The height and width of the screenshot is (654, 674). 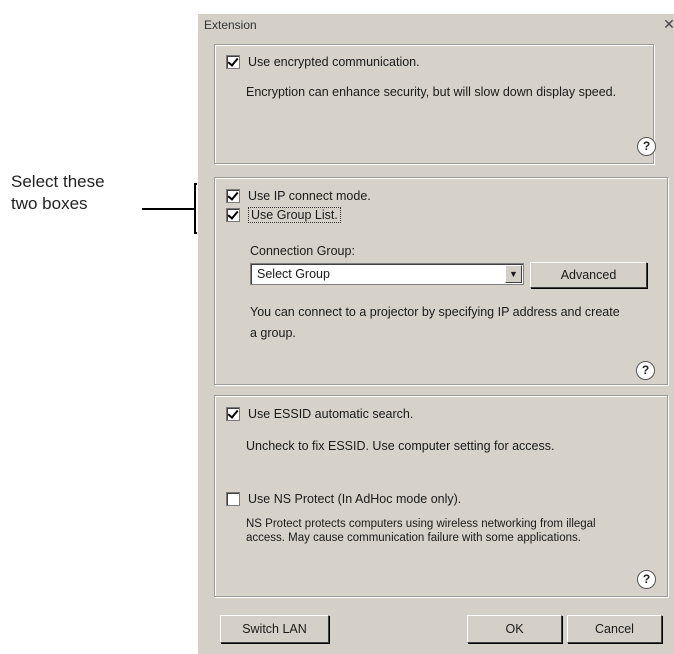 What do you see at coordinates (168, 209) in the screenshot?
I see `callout-connector` at bounding box center [168, 209].